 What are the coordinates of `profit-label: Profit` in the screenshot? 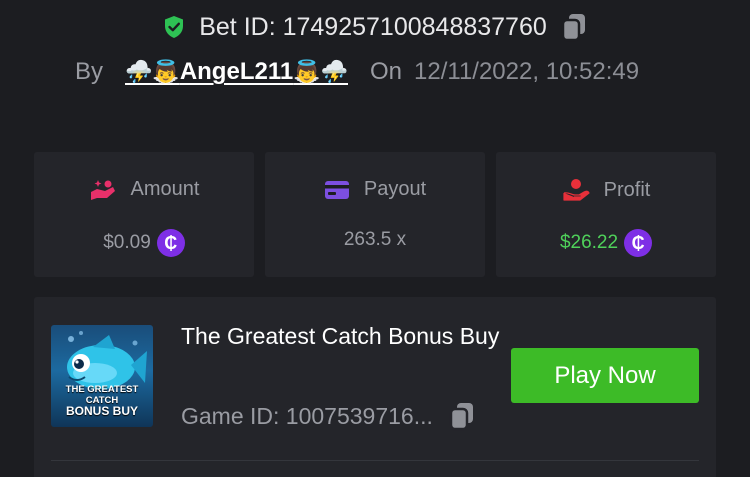 It's located at (627, 189).